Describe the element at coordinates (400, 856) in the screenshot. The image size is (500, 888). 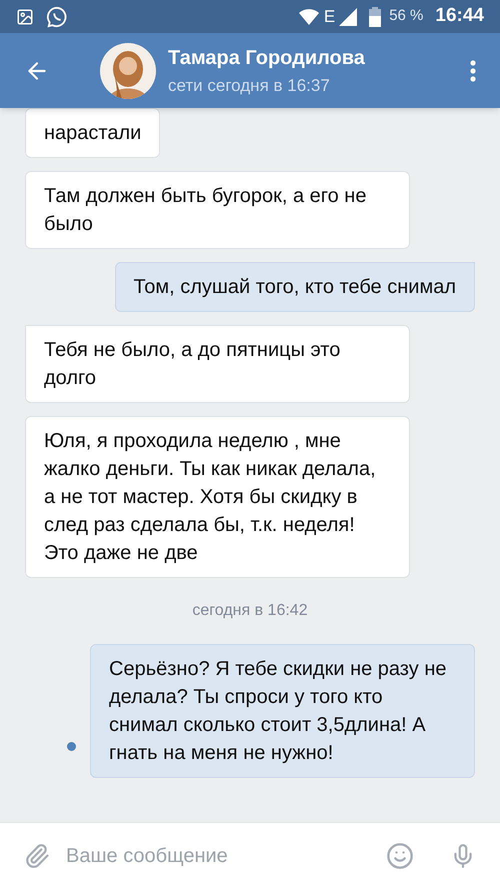
I see `smile-icon` at that location.